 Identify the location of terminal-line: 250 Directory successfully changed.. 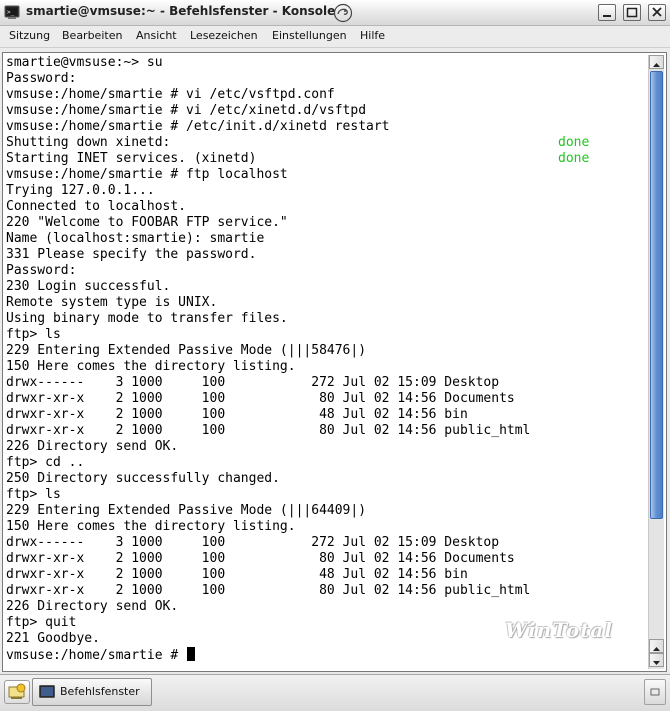
(143, 478).